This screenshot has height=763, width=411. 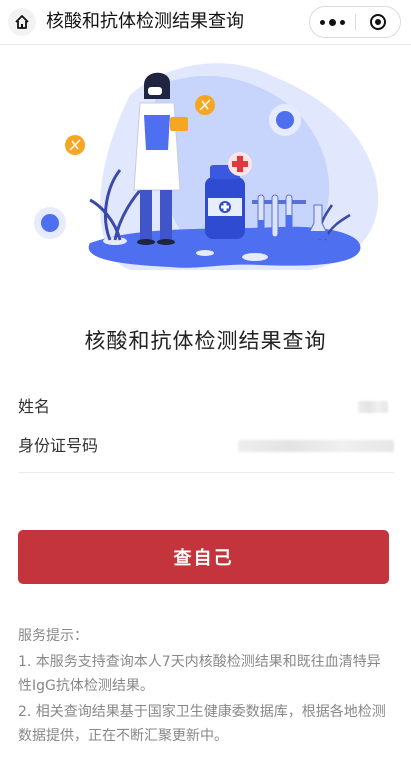 I want to click on page-title: 核酸和抗体检测结果查询, so click(x=205, y=341).